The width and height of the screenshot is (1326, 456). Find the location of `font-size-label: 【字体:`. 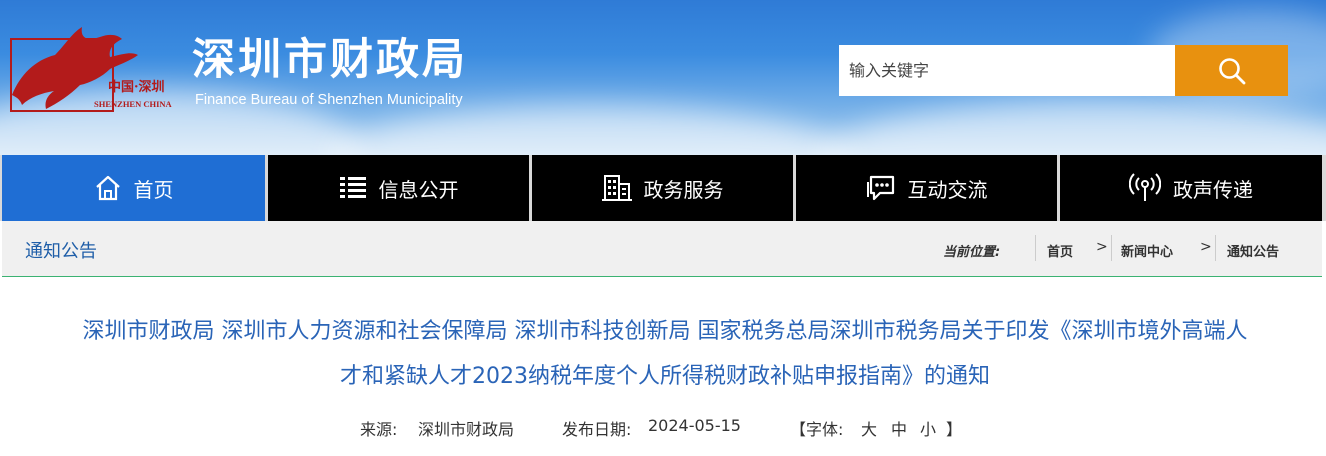

font-size-label: 【字体: is located at coordinates (817, 429).